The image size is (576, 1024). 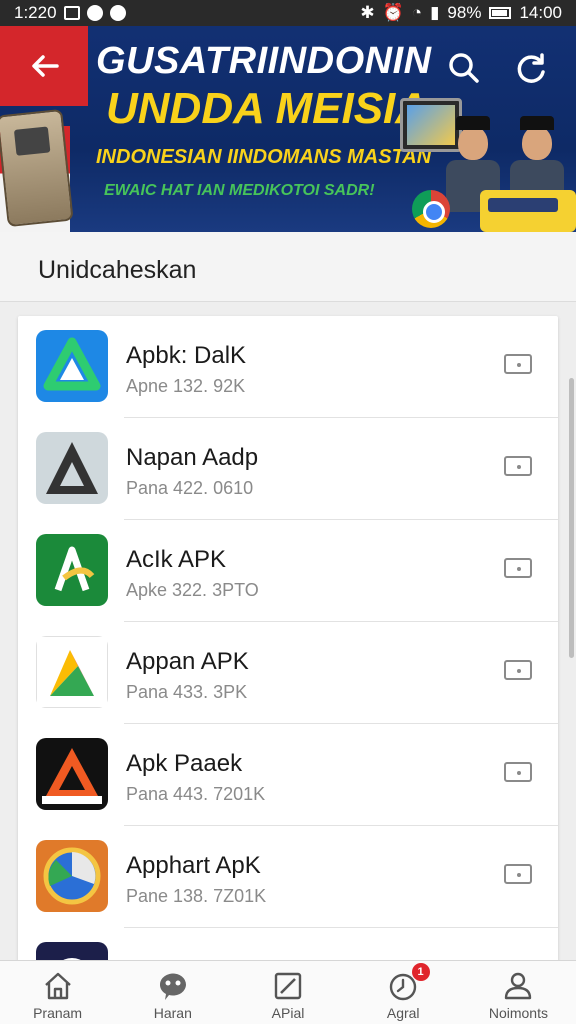 I want to click on status-bar: 1:220 ✱ ⏰ ◔ ▮ 98% 14:00, so click(x=288, y=13).